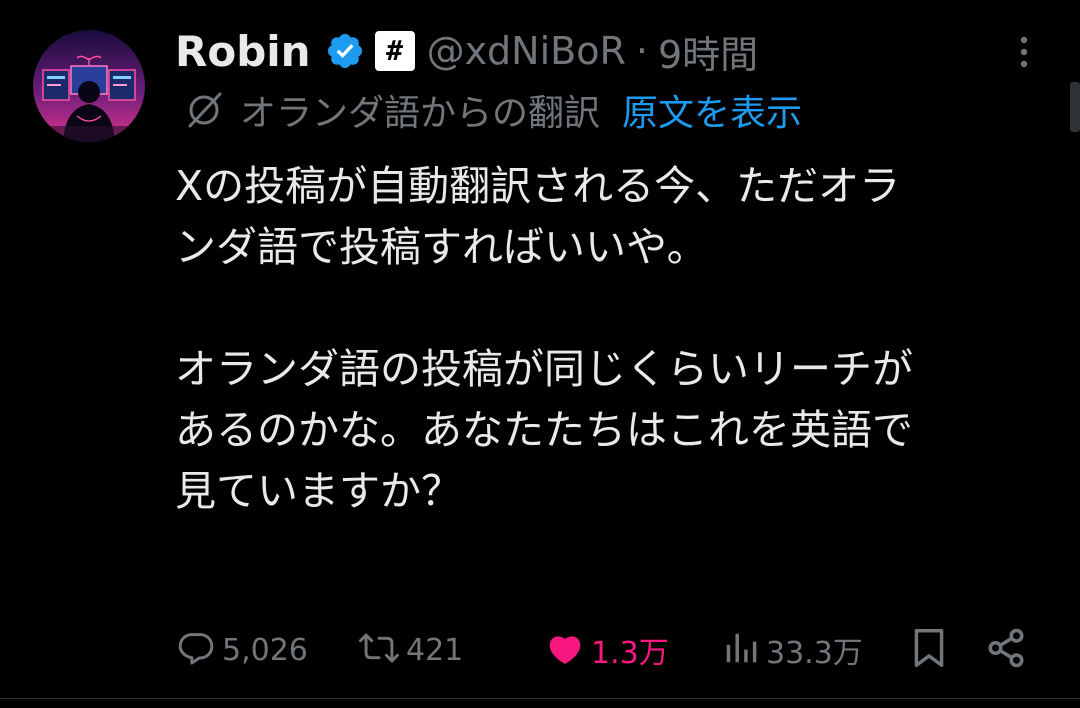 The height and width of the screenshot is (708, 1080). I want to click on like-count: 1.3万, so click(630, 653).